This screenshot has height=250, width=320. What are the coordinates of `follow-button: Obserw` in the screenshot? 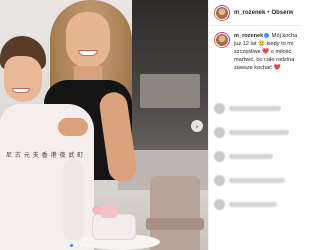 It's located at (282, 13).